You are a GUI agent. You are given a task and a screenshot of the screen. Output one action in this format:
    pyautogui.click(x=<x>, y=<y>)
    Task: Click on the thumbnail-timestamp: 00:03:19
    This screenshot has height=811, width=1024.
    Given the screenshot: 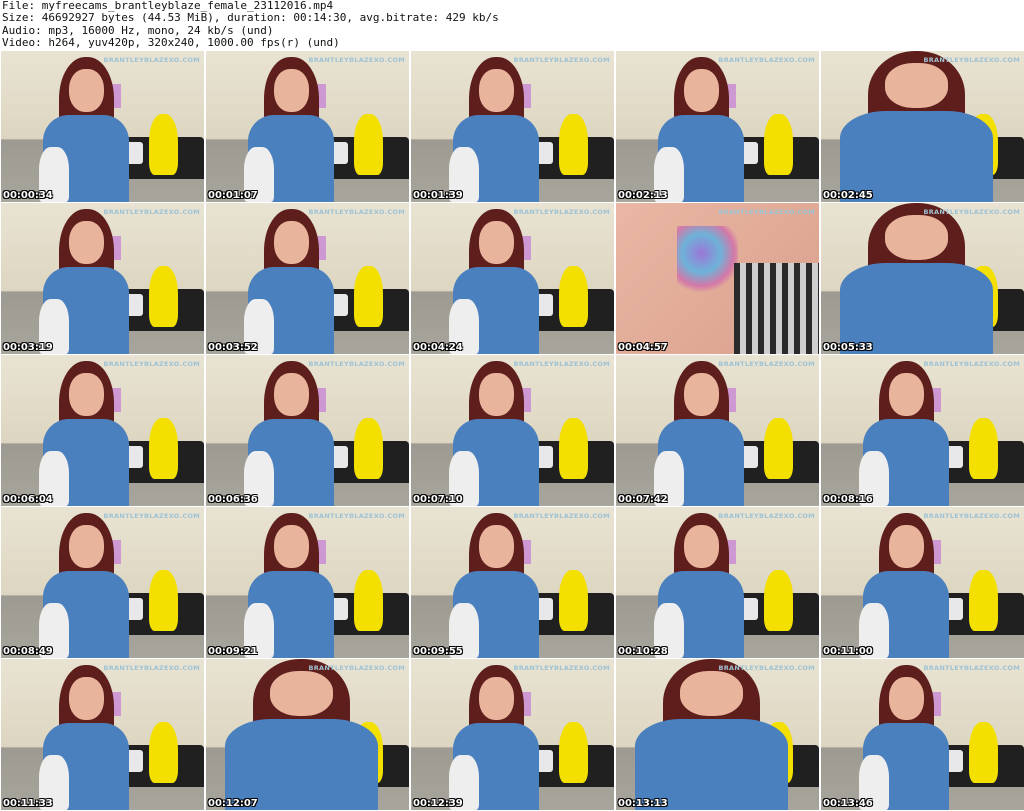 What is the action you would take?
    pyautogui.click(x=28, y=347)
    